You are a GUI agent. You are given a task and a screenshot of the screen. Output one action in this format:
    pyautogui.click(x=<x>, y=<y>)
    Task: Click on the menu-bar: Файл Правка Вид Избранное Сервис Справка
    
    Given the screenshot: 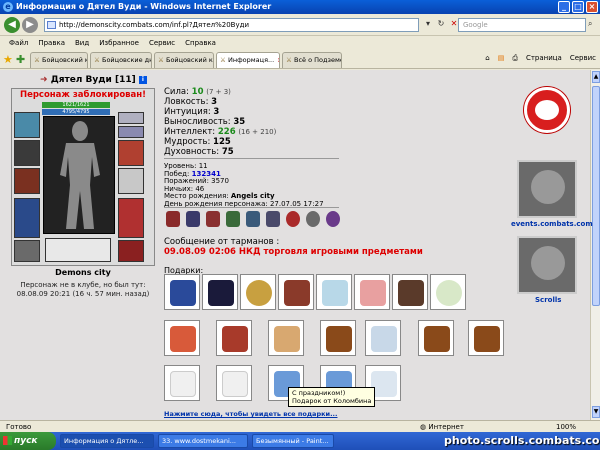 What is the action you would take?
    pyautogui.click(x=300, y=43)
    